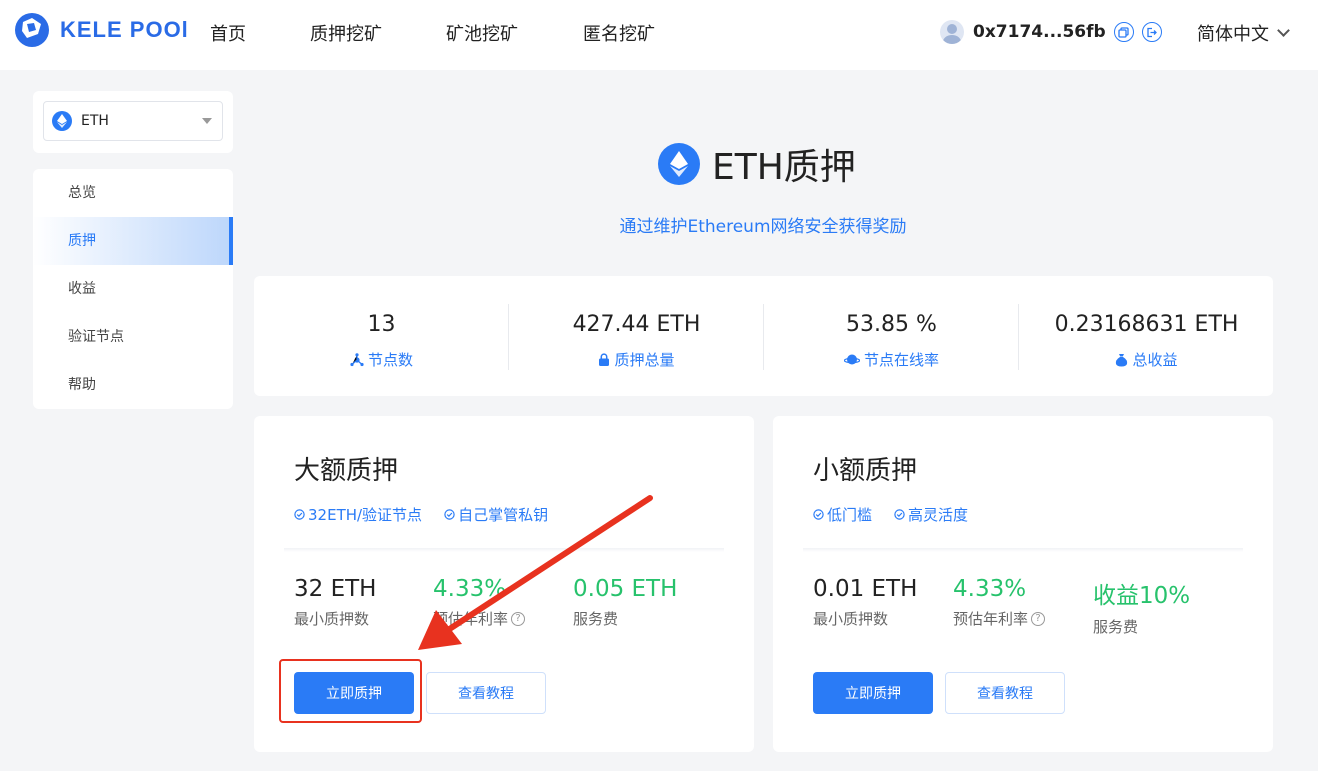  I want to click on stat-label: 节点数, so click(390, 360).